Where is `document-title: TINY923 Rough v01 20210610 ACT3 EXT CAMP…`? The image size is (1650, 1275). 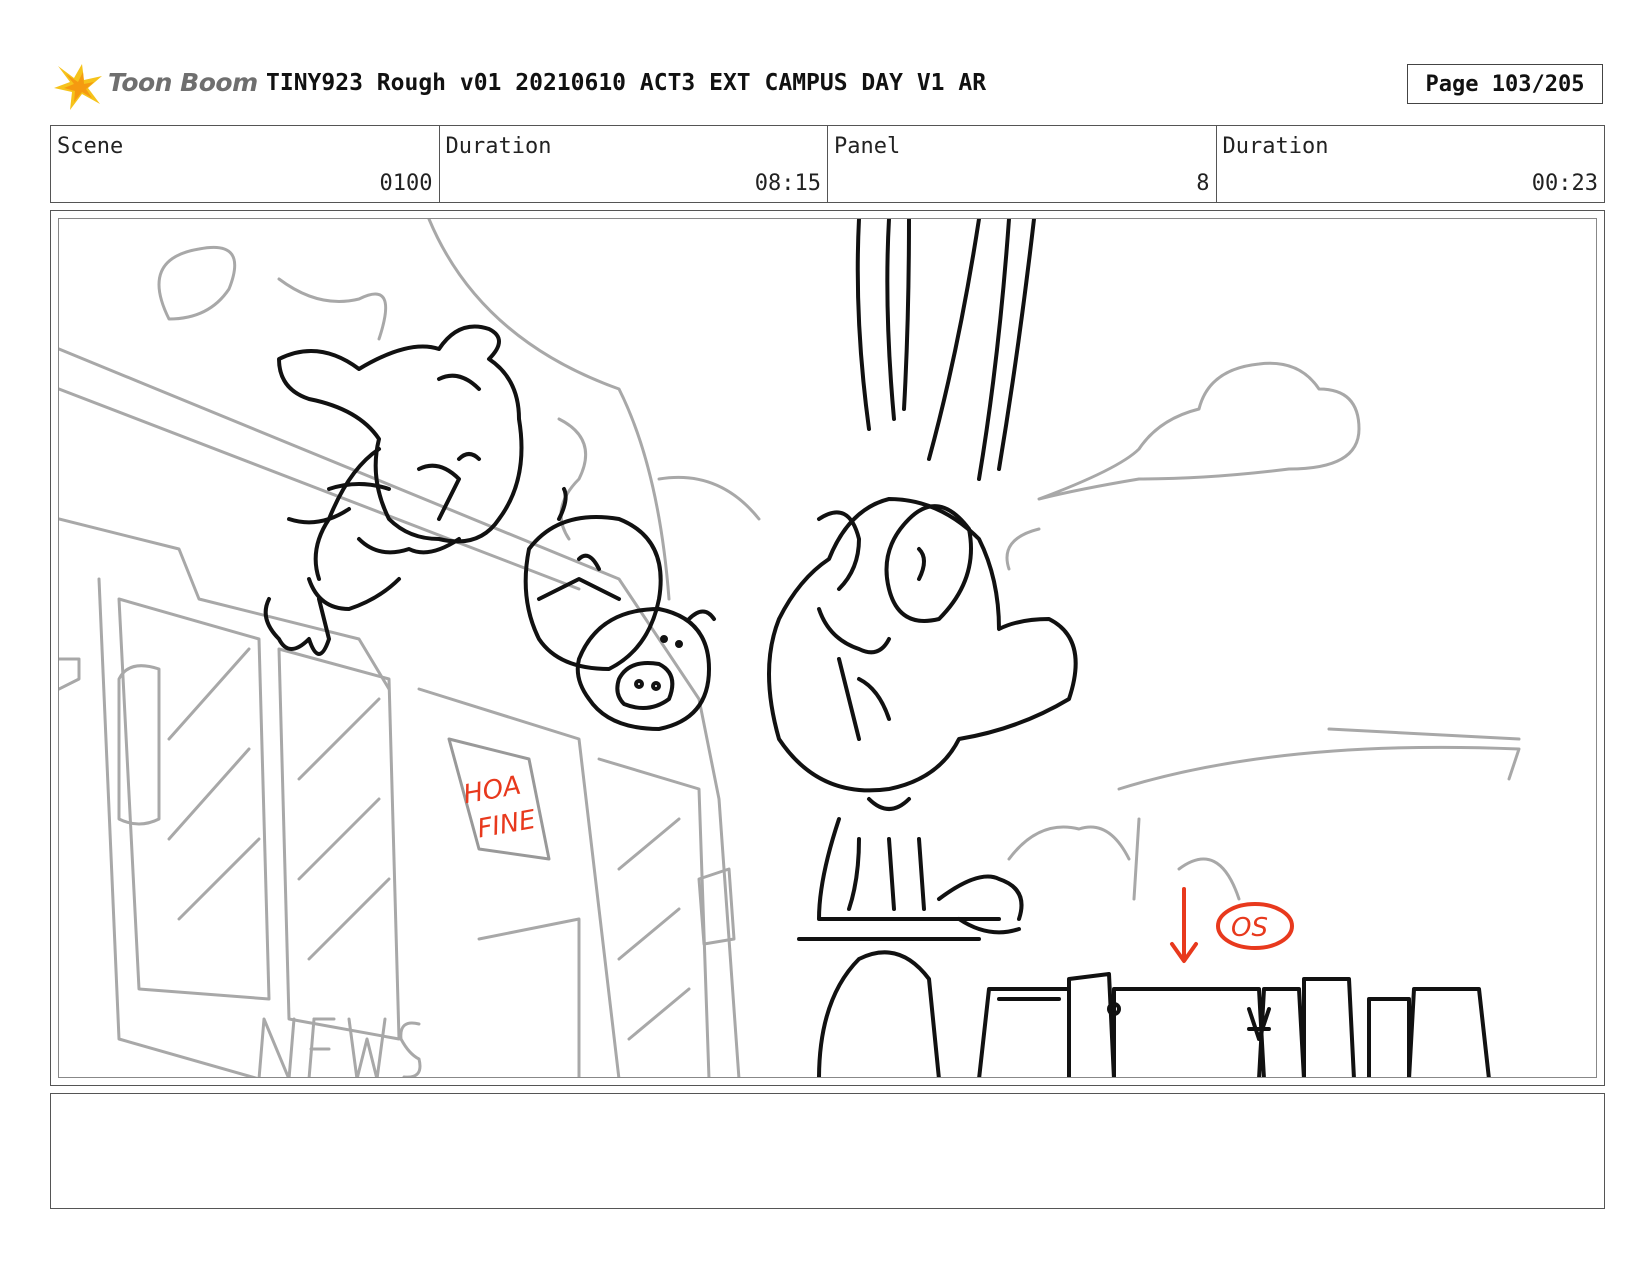 document-title: TINY923 Rough v01 20210610 ACT3 EXT CAMP… is located at coordinates (626, 83).